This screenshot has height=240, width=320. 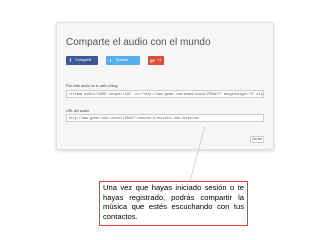 I want to click on twitter-share-button: t Twittear, so click(x=123, y=60).